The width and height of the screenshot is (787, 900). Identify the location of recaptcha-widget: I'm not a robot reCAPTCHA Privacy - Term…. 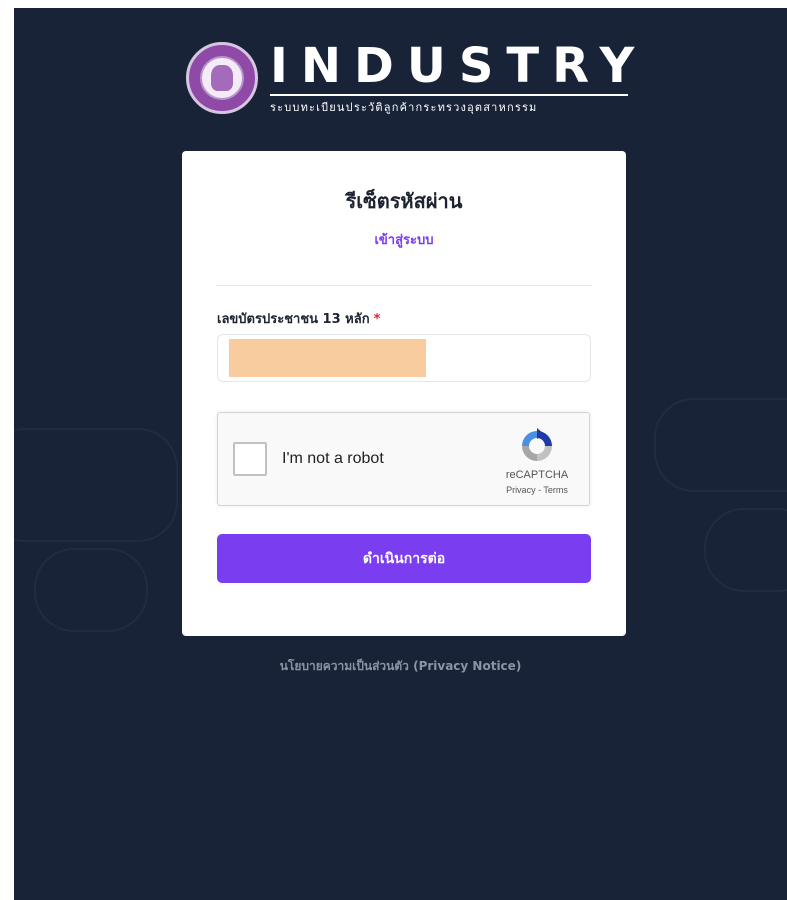
(403, 459).